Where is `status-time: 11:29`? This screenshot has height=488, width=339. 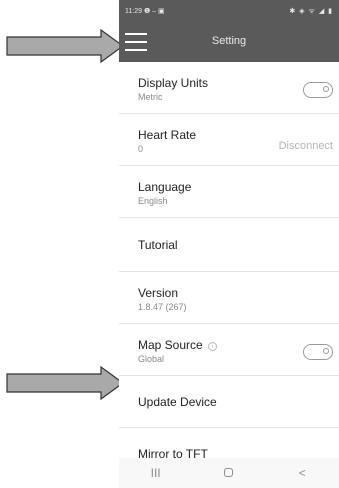 status-time: 11:29 is located at coordinates (133, 11).